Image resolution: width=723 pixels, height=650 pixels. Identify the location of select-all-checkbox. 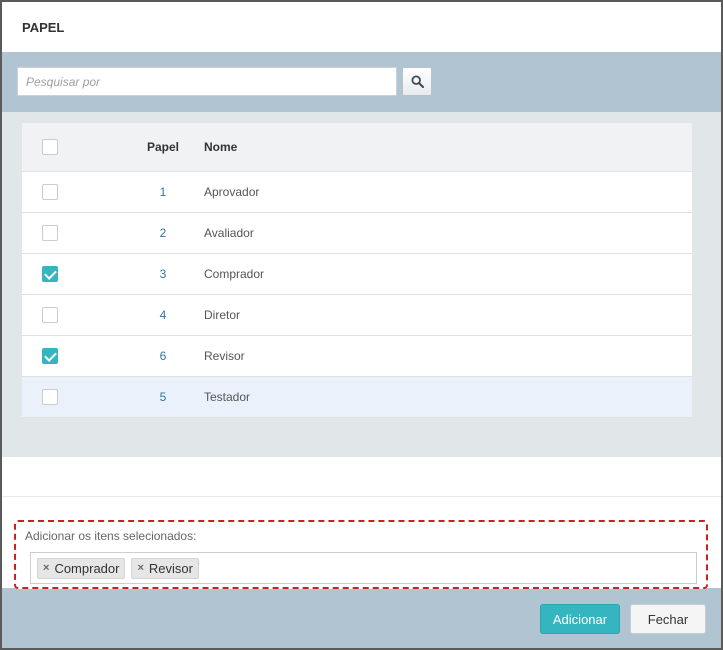
(50, 146).